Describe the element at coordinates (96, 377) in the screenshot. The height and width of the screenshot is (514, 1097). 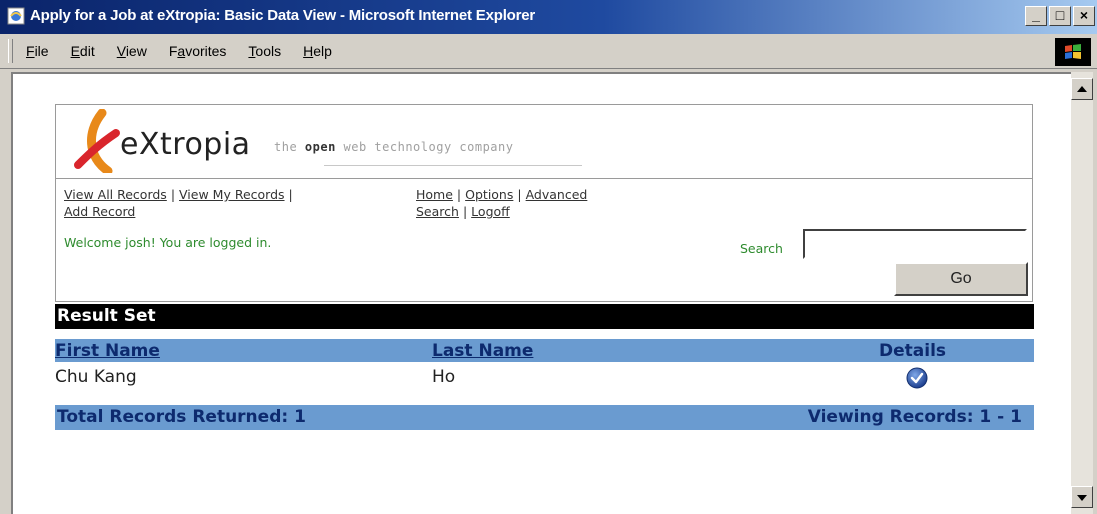
I see `first-name-cell: Chu Kang` at that location.